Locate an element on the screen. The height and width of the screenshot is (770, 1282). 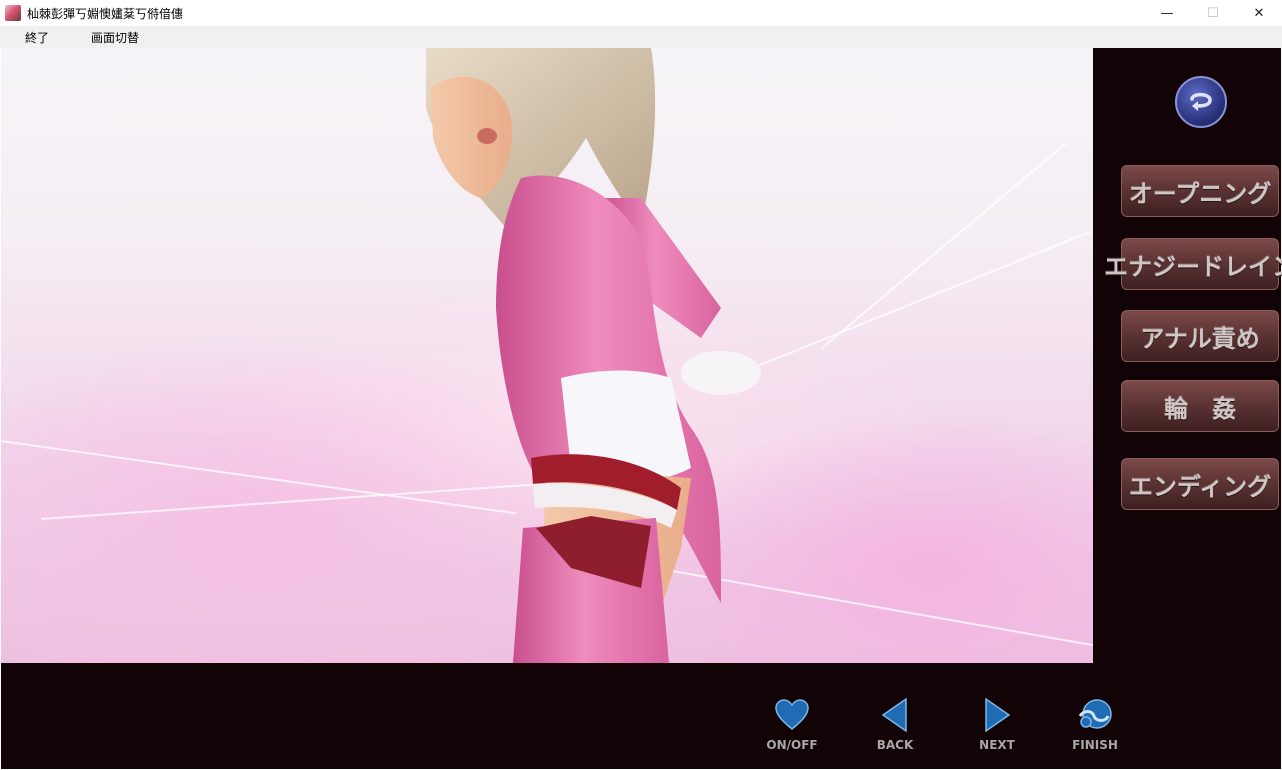
scene-button-anal: アナル責め is located at coordinates (1200, 336).